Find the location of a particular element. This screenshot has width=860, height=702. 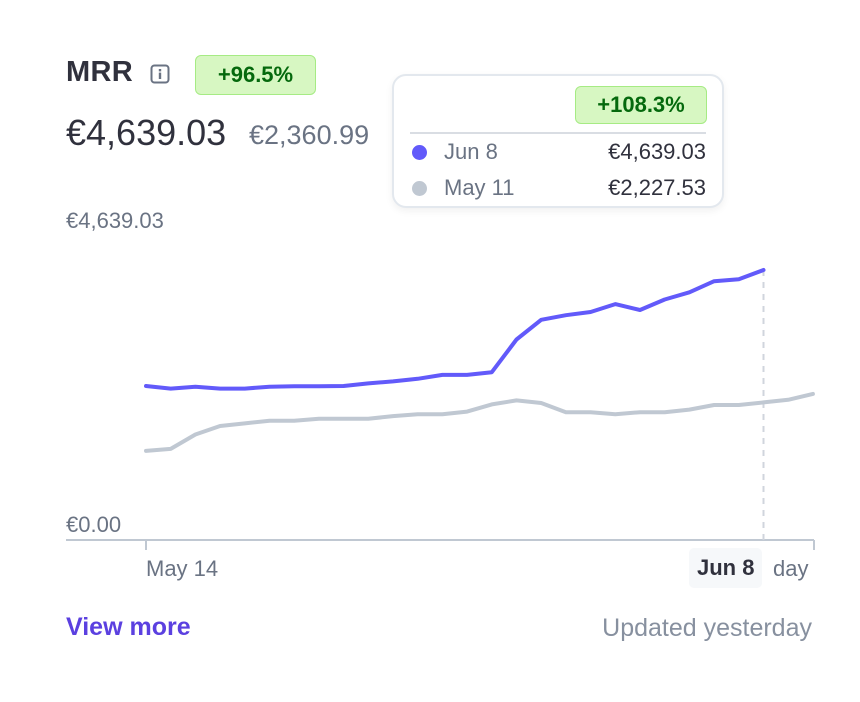

legend-dot-comparison is located at coordinates (419, 188).